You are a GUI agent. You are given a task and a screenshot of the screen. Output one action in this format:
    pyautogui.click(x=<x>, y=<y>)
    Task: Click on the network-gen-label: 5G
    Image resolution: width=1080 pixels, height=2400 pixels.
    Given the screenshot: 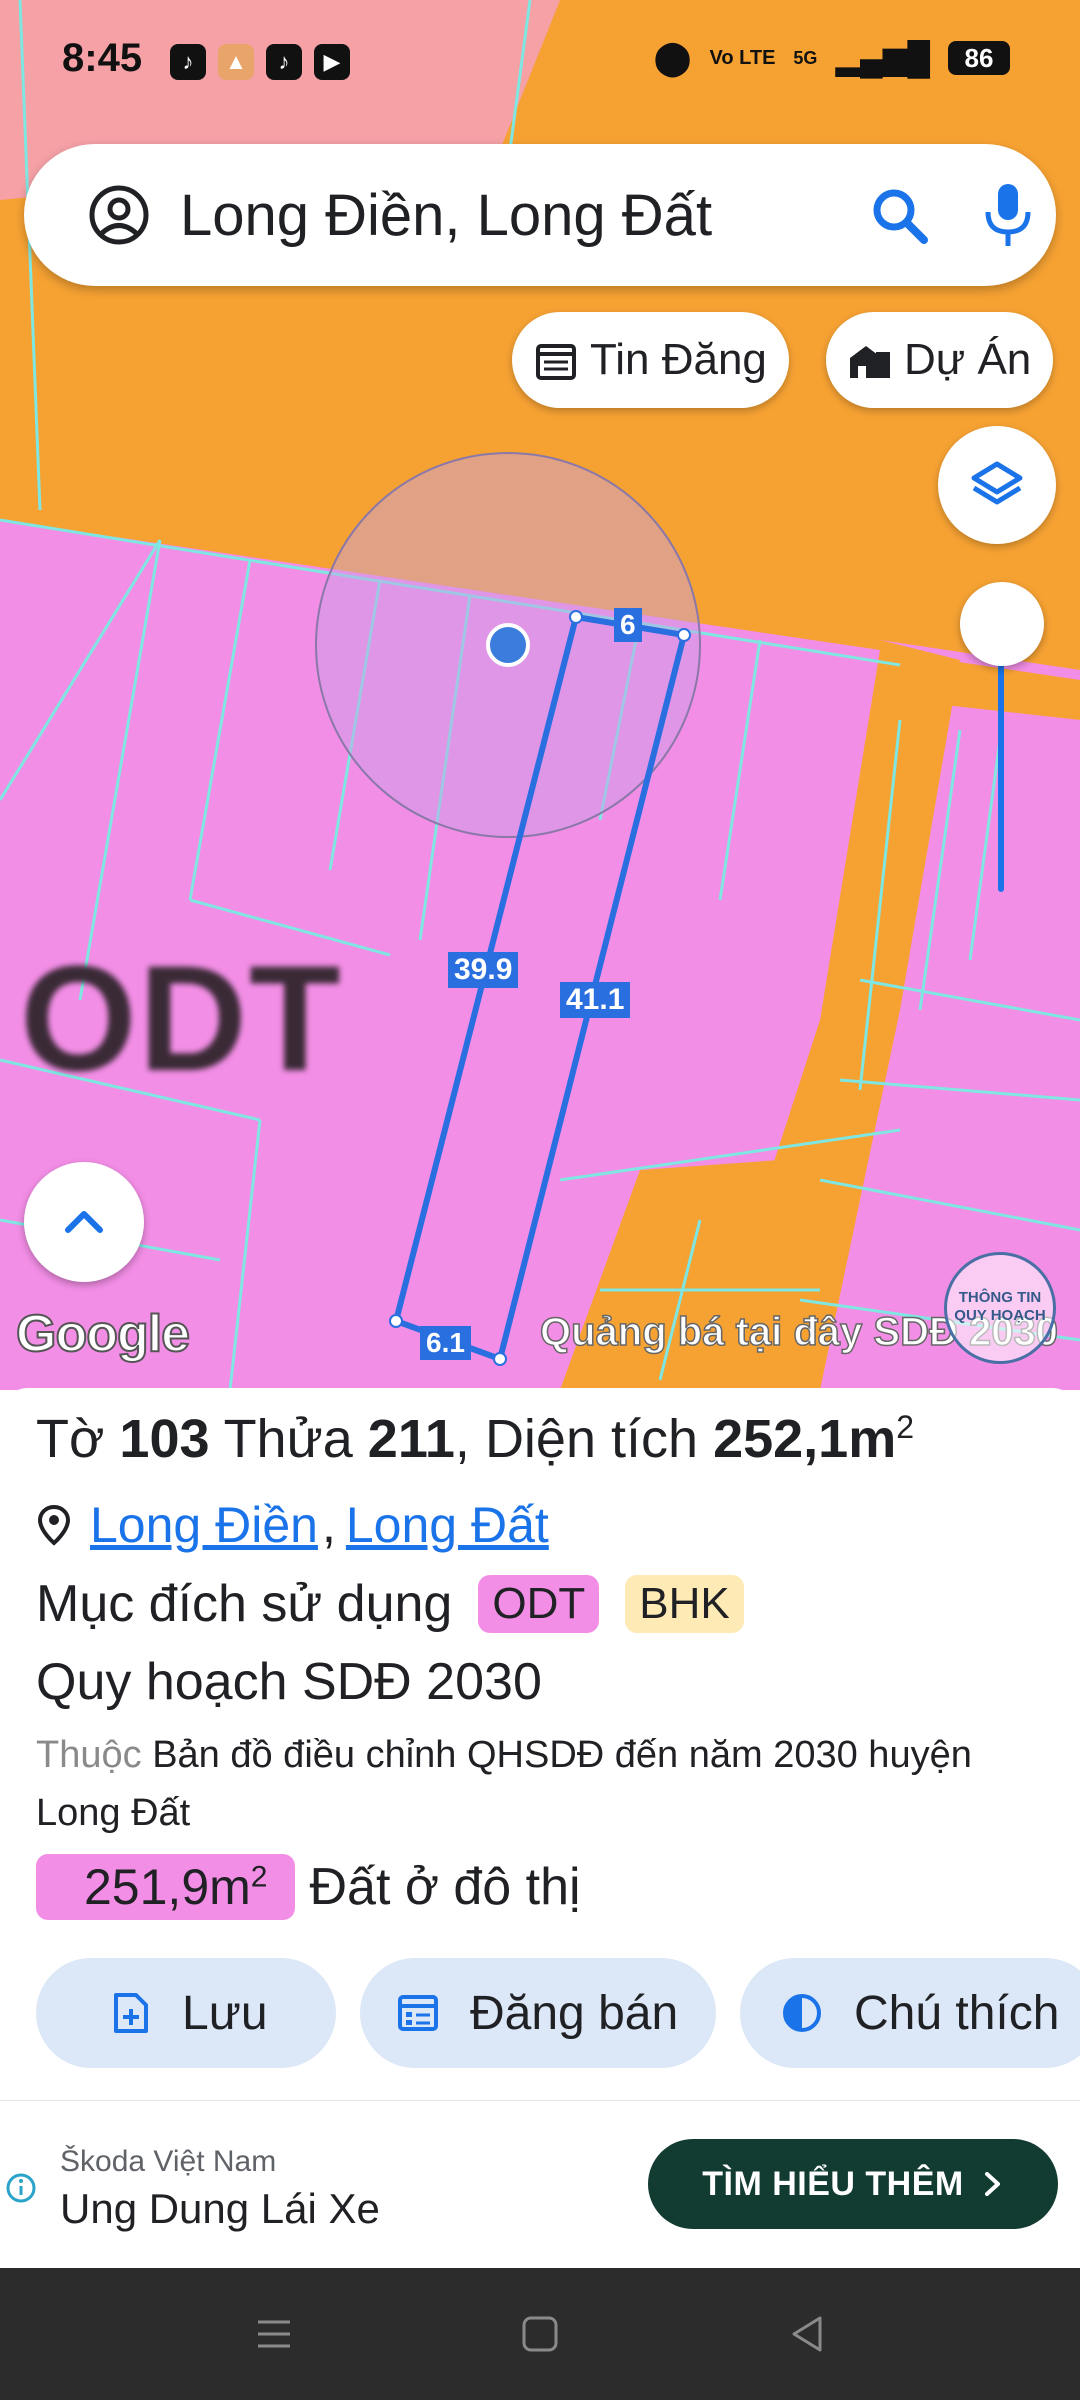 What is the action you would take?
    pyautogui.click(x=805, y=57)
    